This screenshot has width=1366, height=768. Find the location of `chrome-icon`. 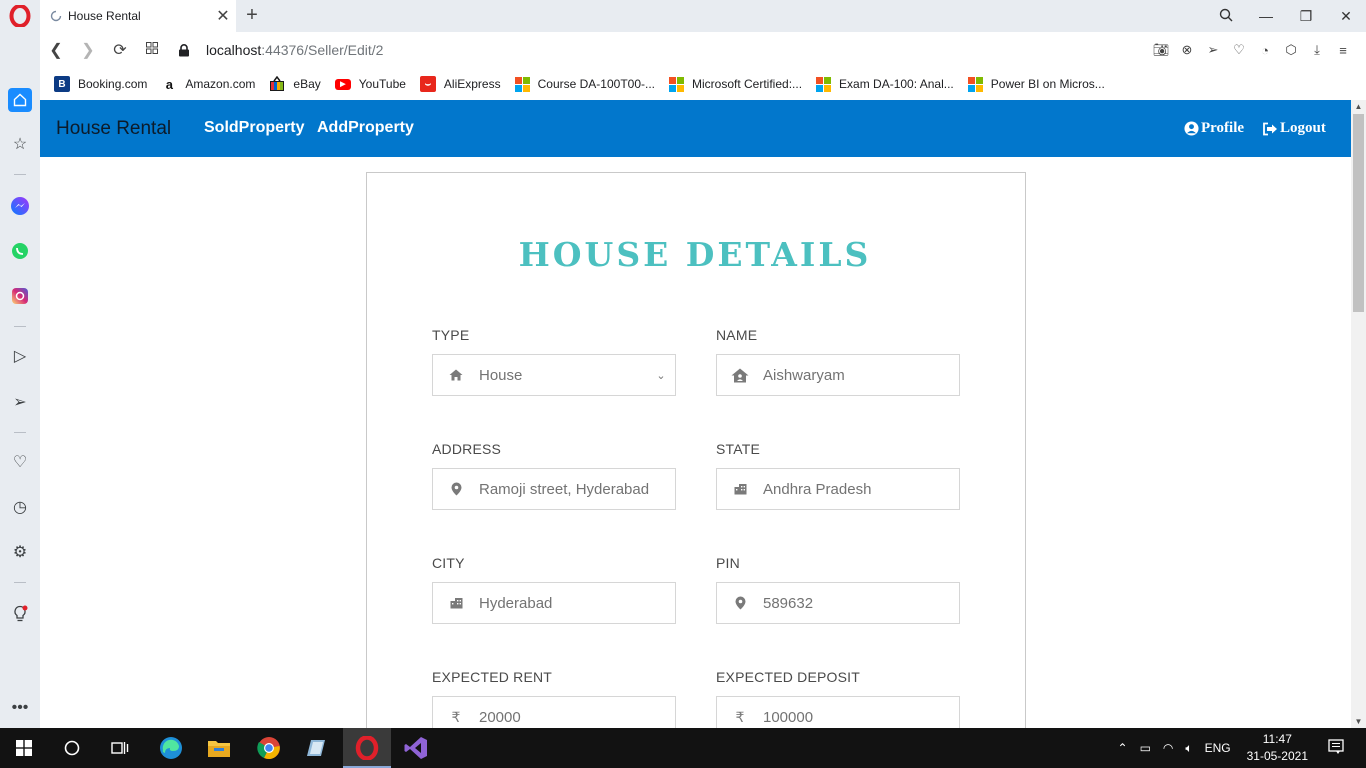

chrome-icon is located at coordinates (269, 748).